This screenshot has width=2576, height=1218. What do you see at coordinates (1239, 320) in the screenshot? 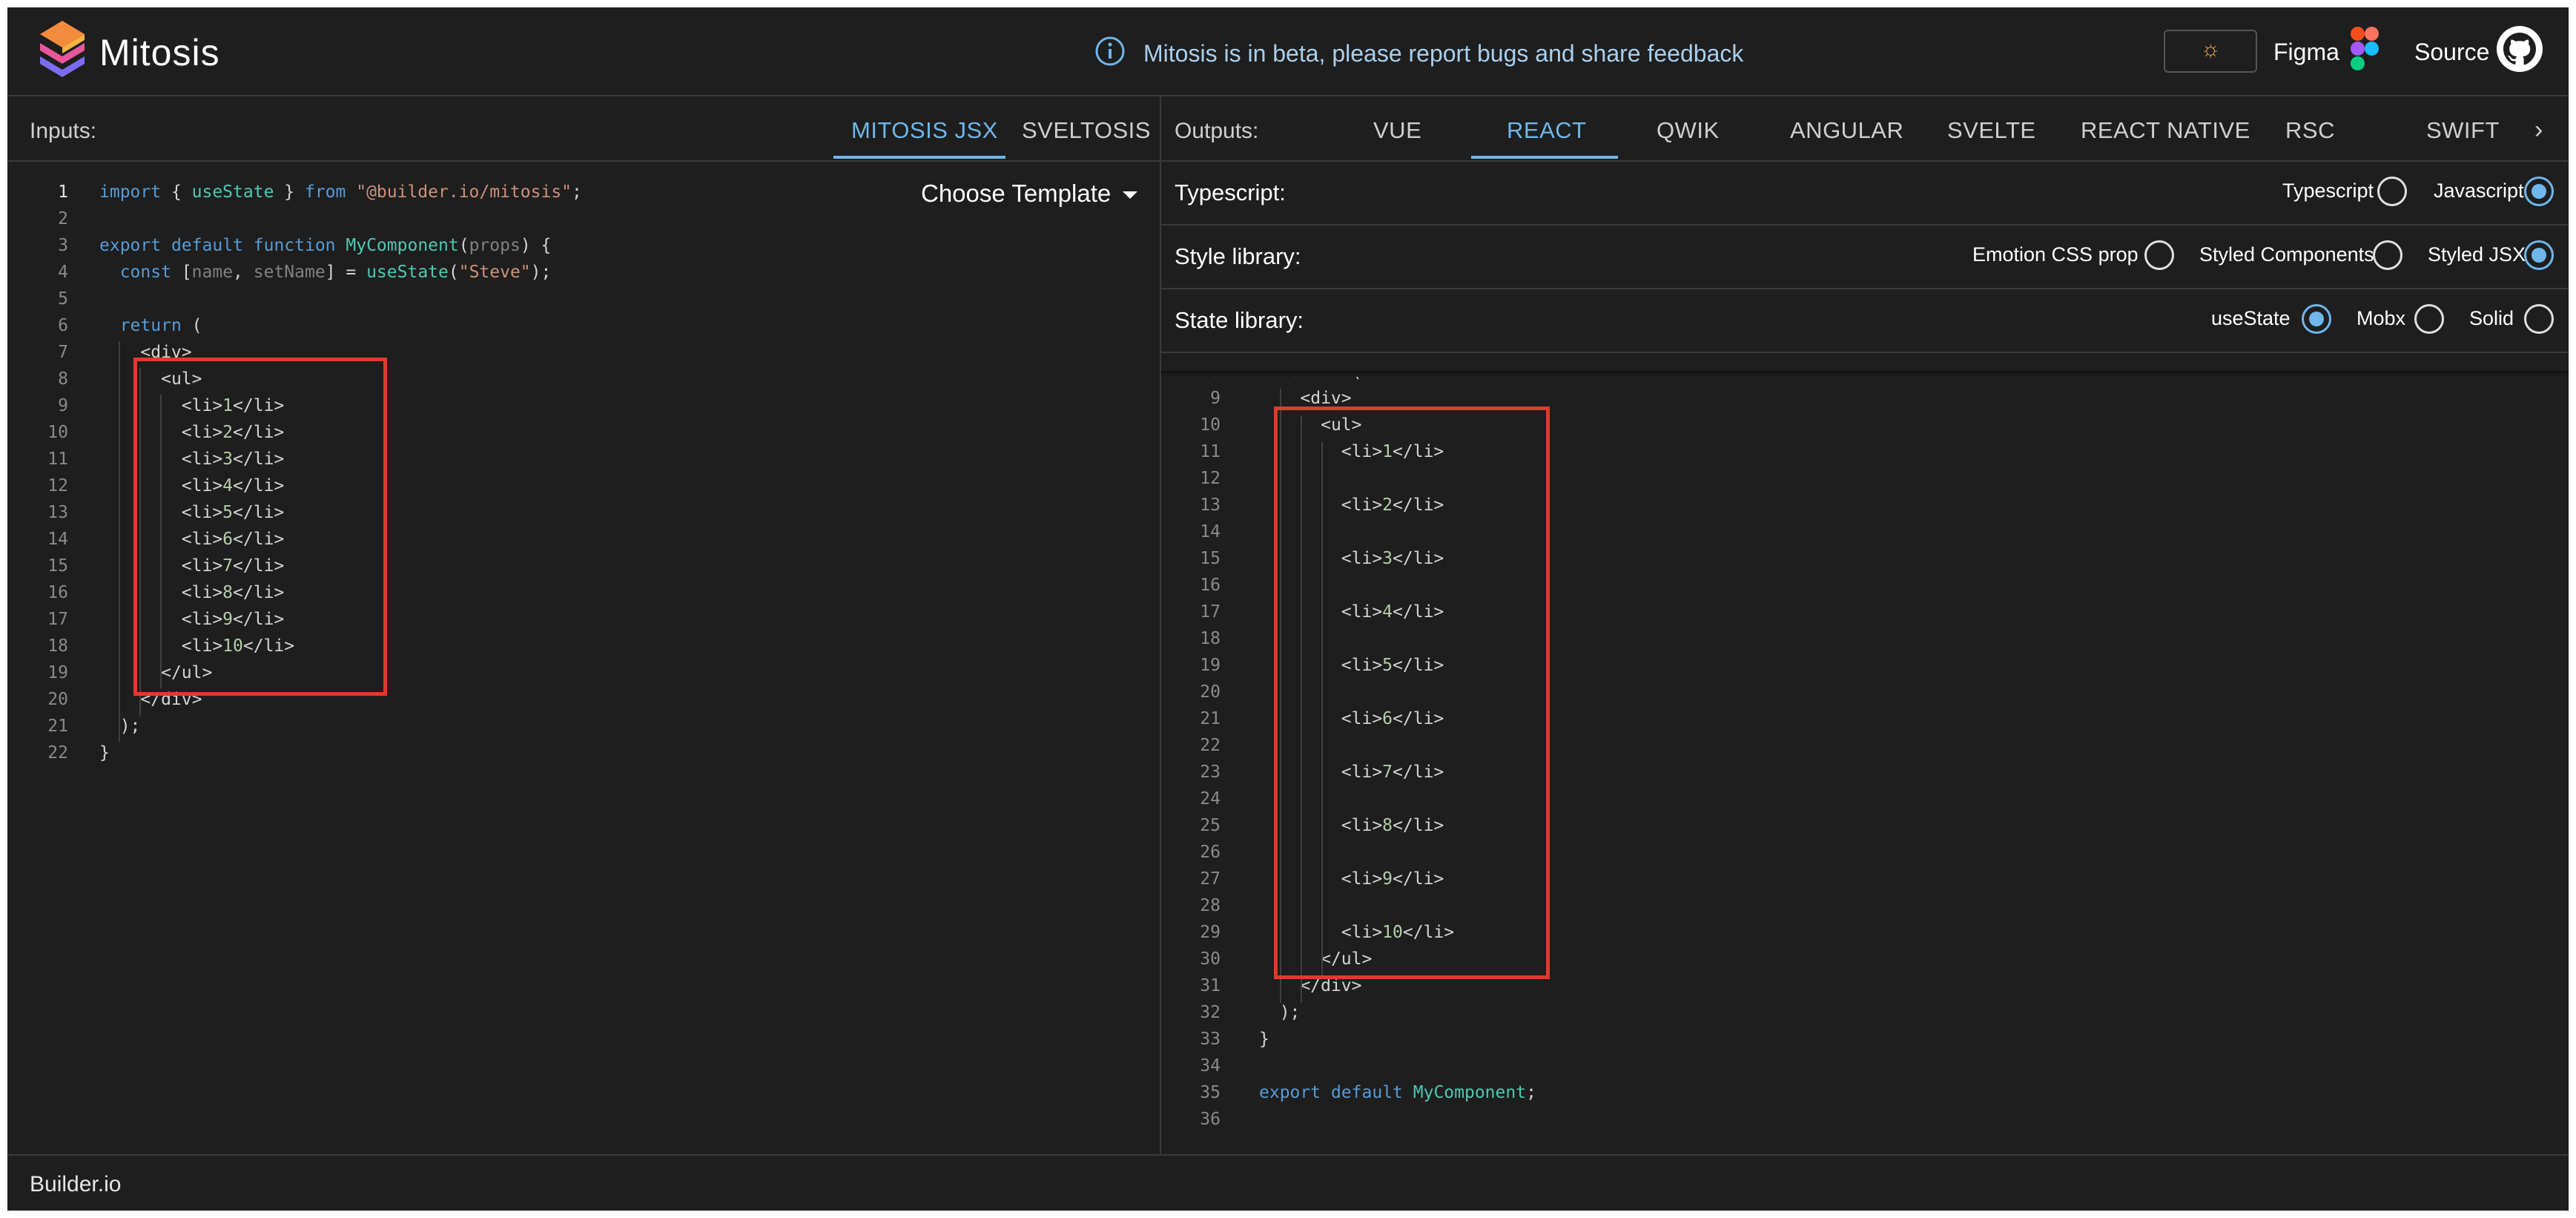
I see `state-library-label: State library:` at bounding box center [1239, 320].